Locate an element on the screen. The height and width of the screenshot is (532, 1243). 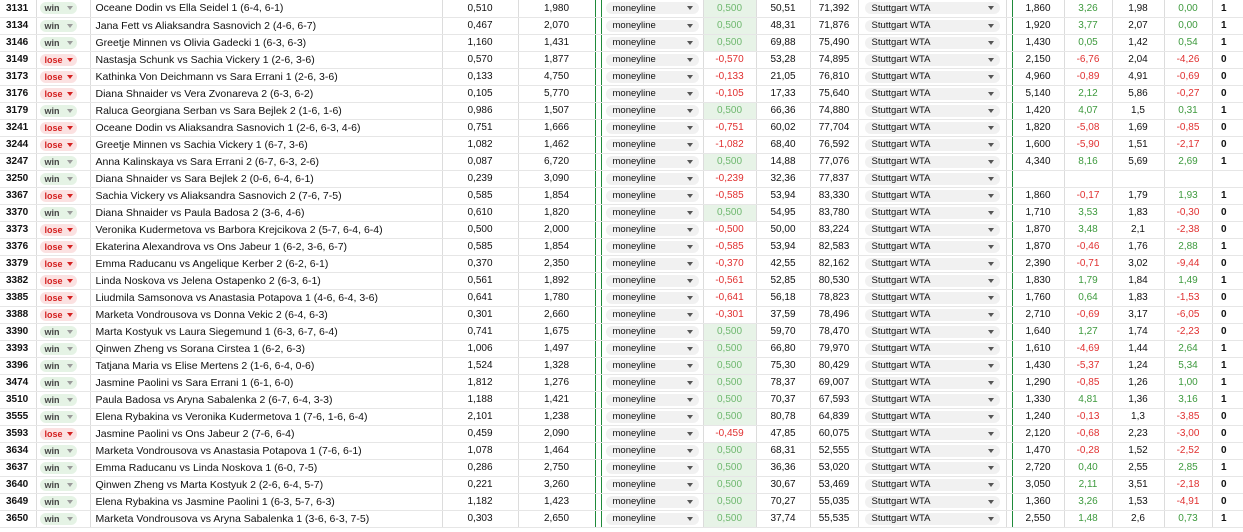
profit-2: 3,16 is located at coordinates (1188, 400).